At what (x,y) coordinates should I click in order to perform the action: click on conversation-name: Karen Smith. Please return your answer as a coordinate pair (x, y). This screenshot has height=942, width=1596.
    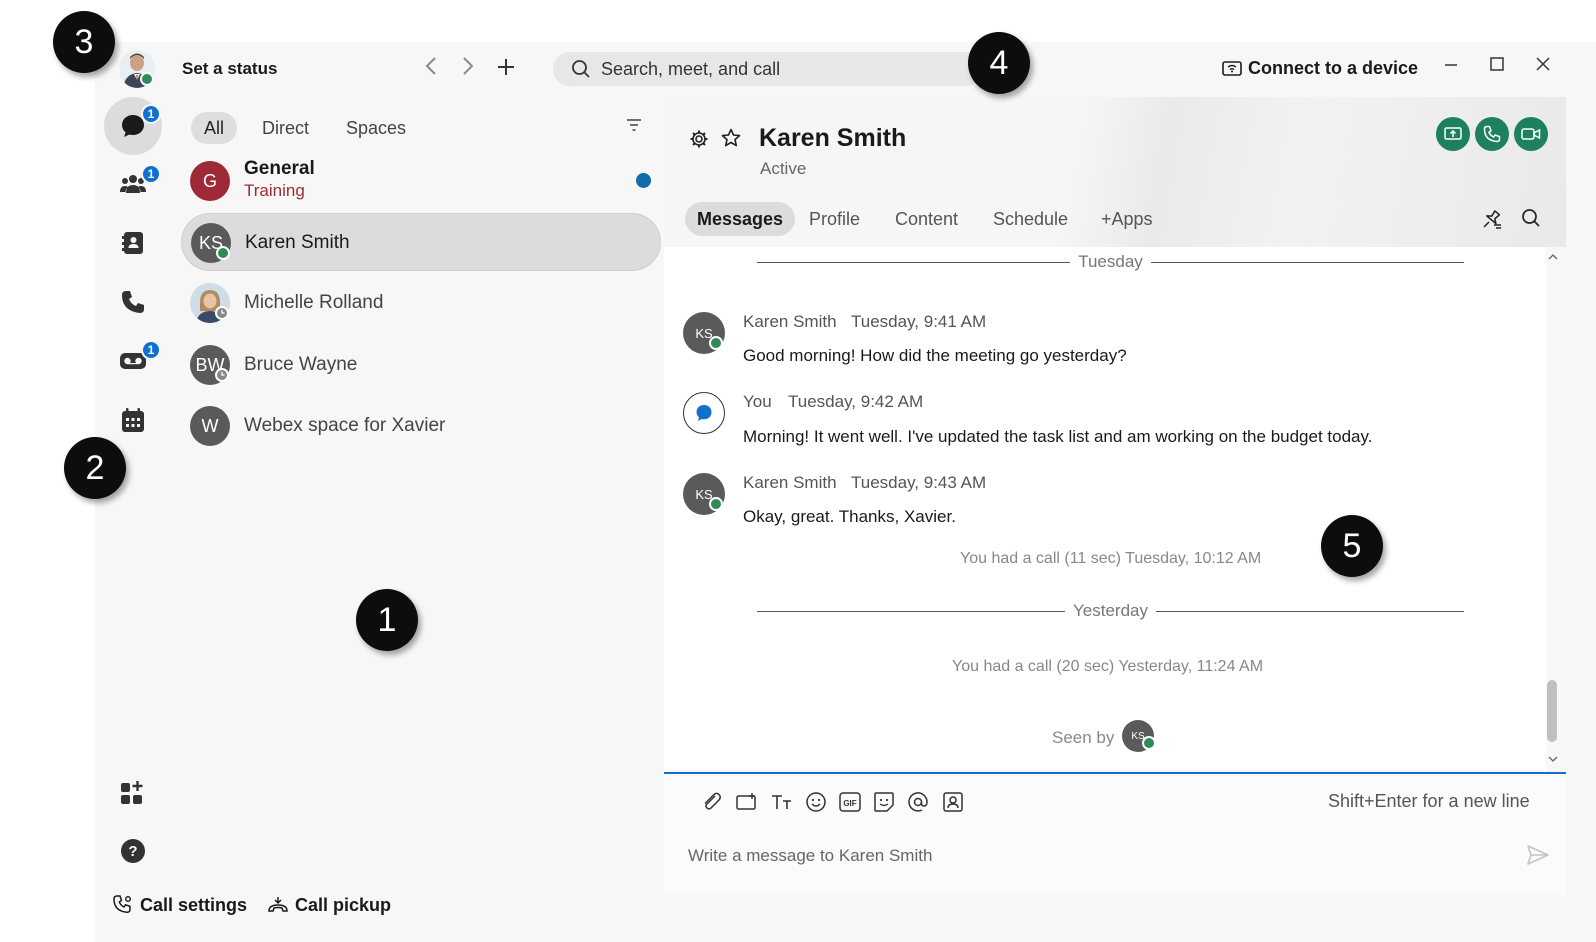
    Looking at the image, I should click on (297, 242).